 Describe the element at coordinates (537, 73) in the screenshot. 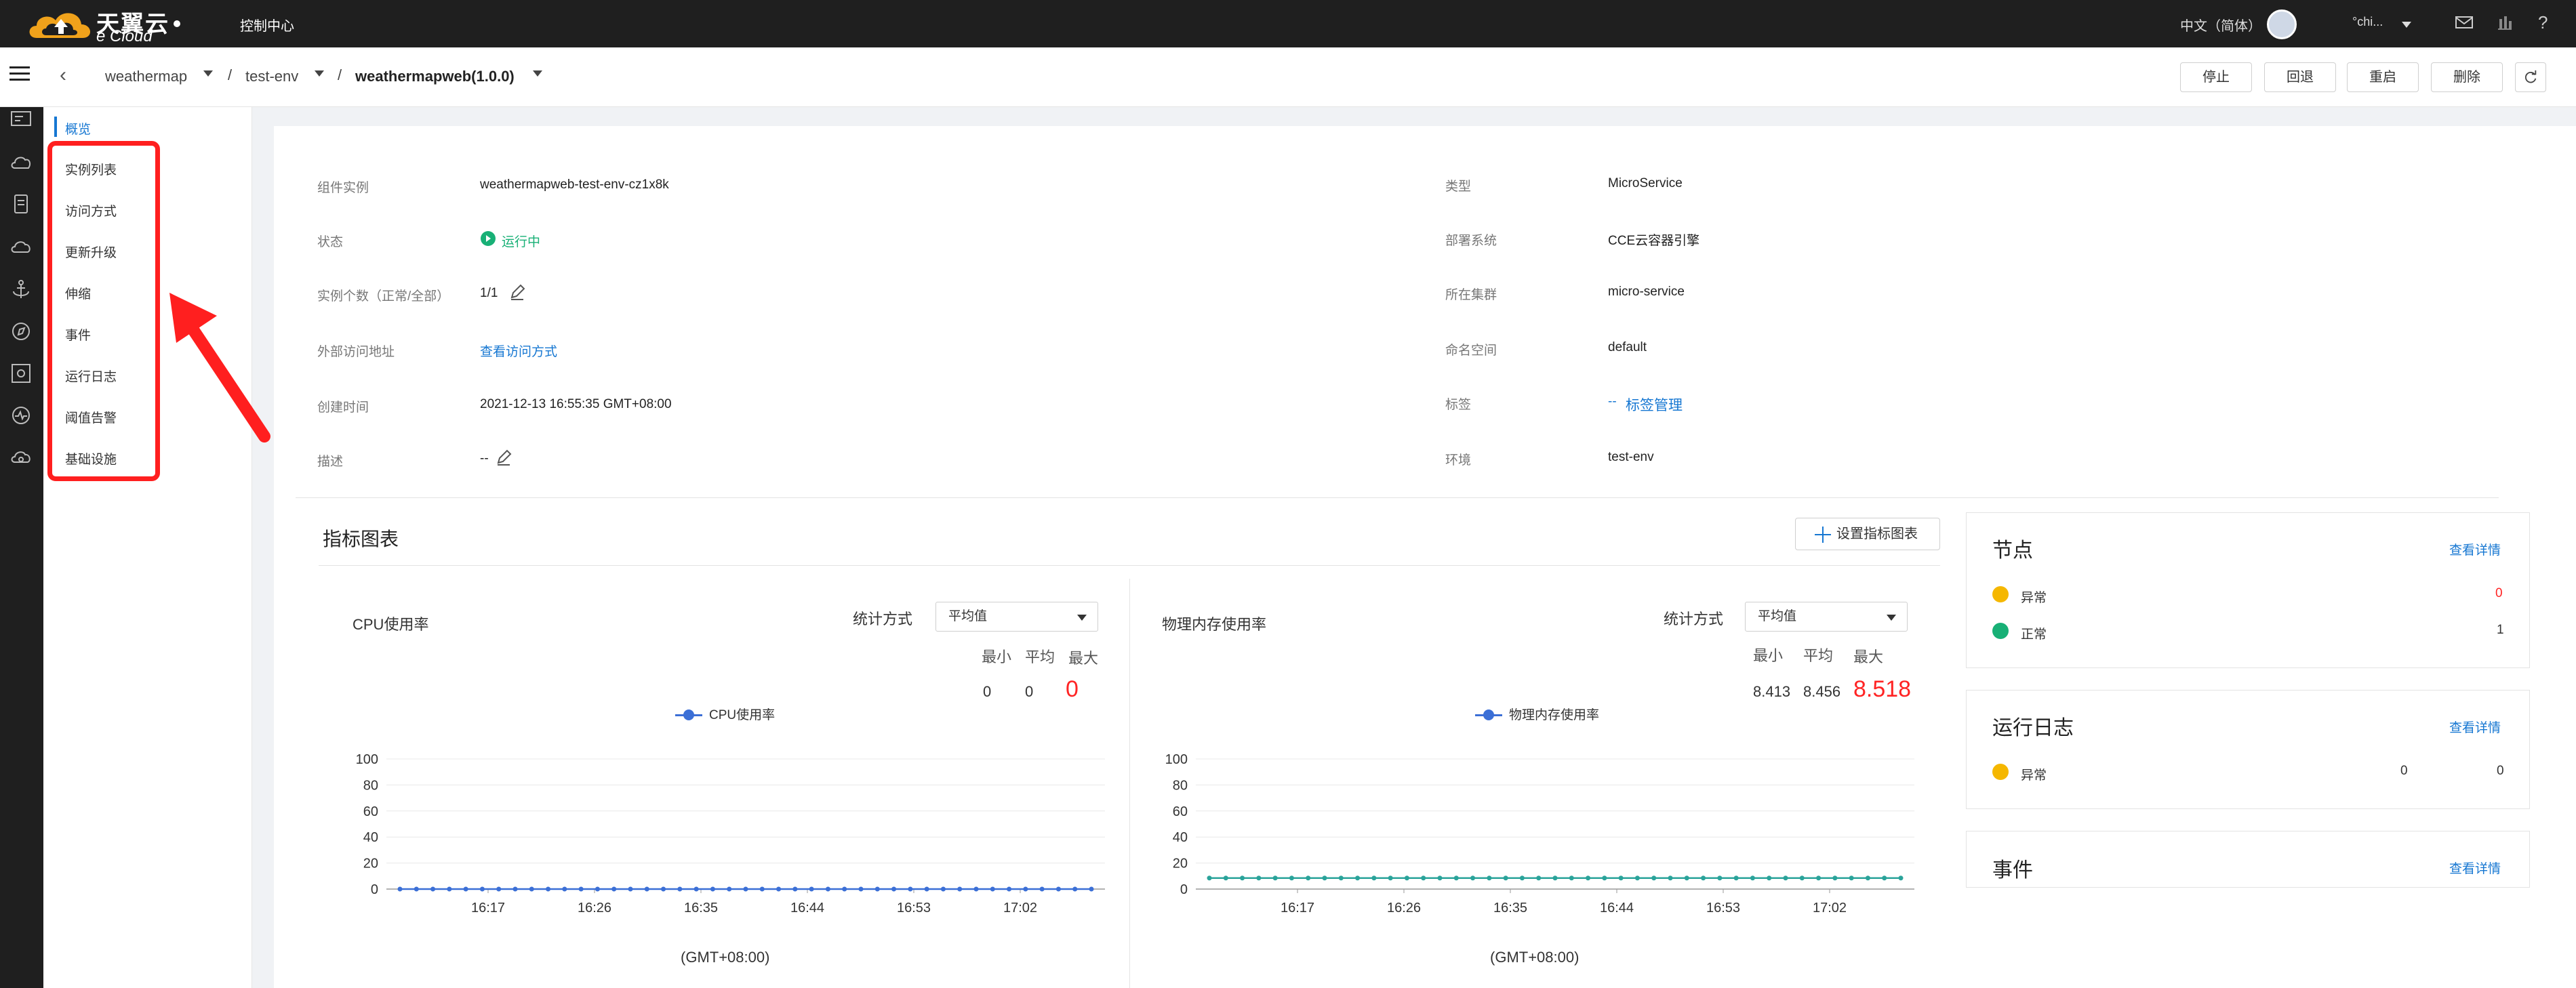

I see `component-chevron-down-icon` at that location.